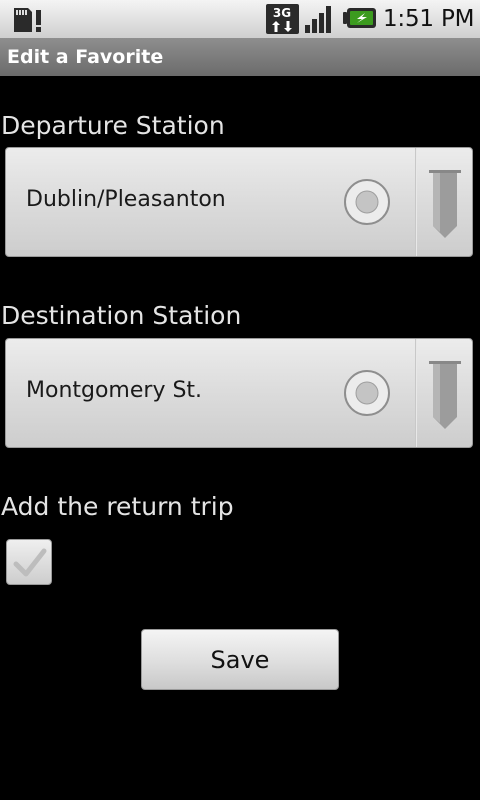 This screenshot has width=480, height=800. Describe the element at coordinates (429, 19) in the screenshot. I see `status-clock: 1:51 PM` at that location.